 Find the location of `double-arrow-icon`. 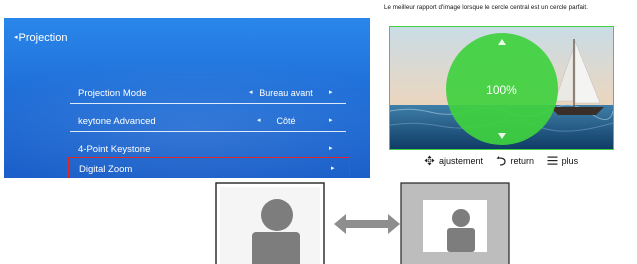

double-arrow-icon is located at coordinates (367, 224).